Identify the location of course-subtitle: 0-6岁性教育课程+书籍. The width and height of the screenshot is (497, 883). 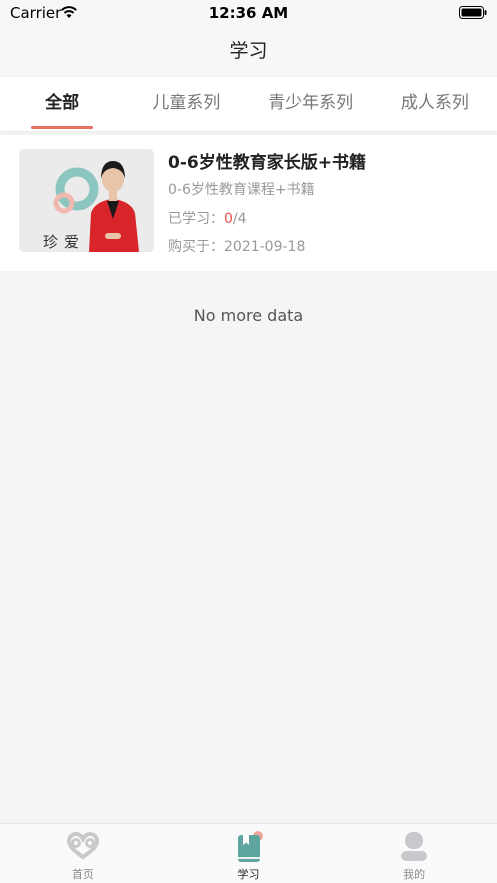
(241, 190).